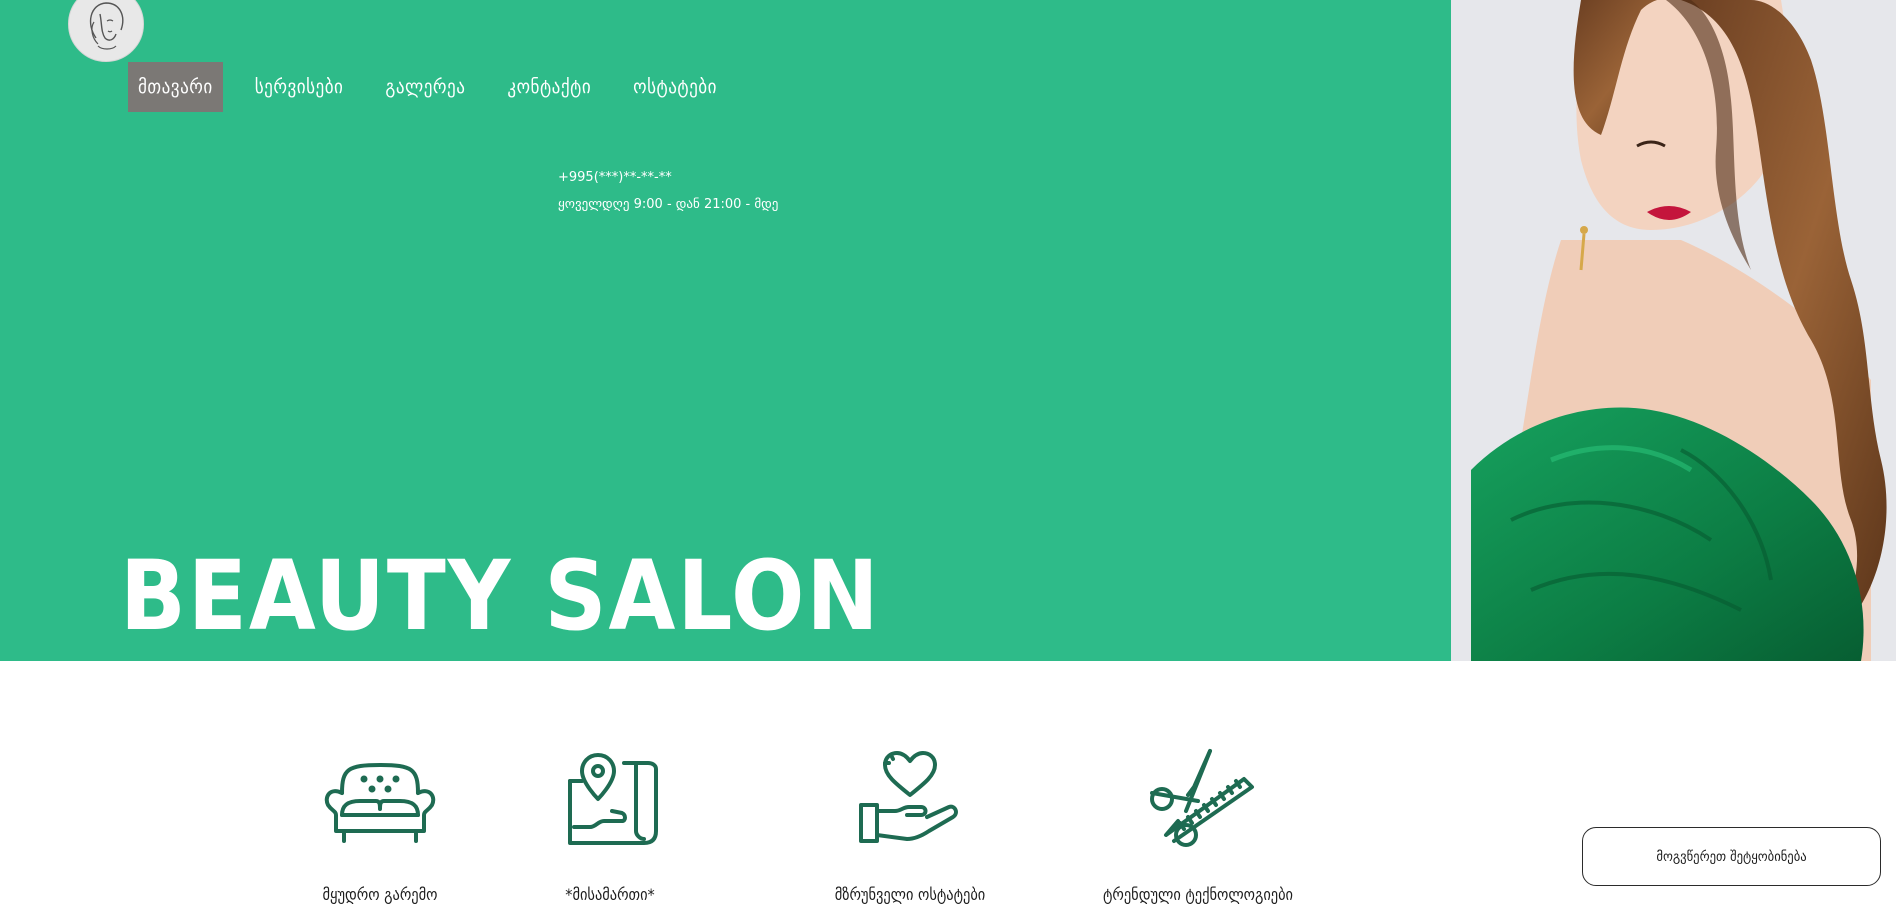 Image resolution: width=1896 pixels, height=919 pixels. Describe the element at coordinates (615, 177) in the screenshot. I see `phone-number: +995(***)**-**-**` at that location.